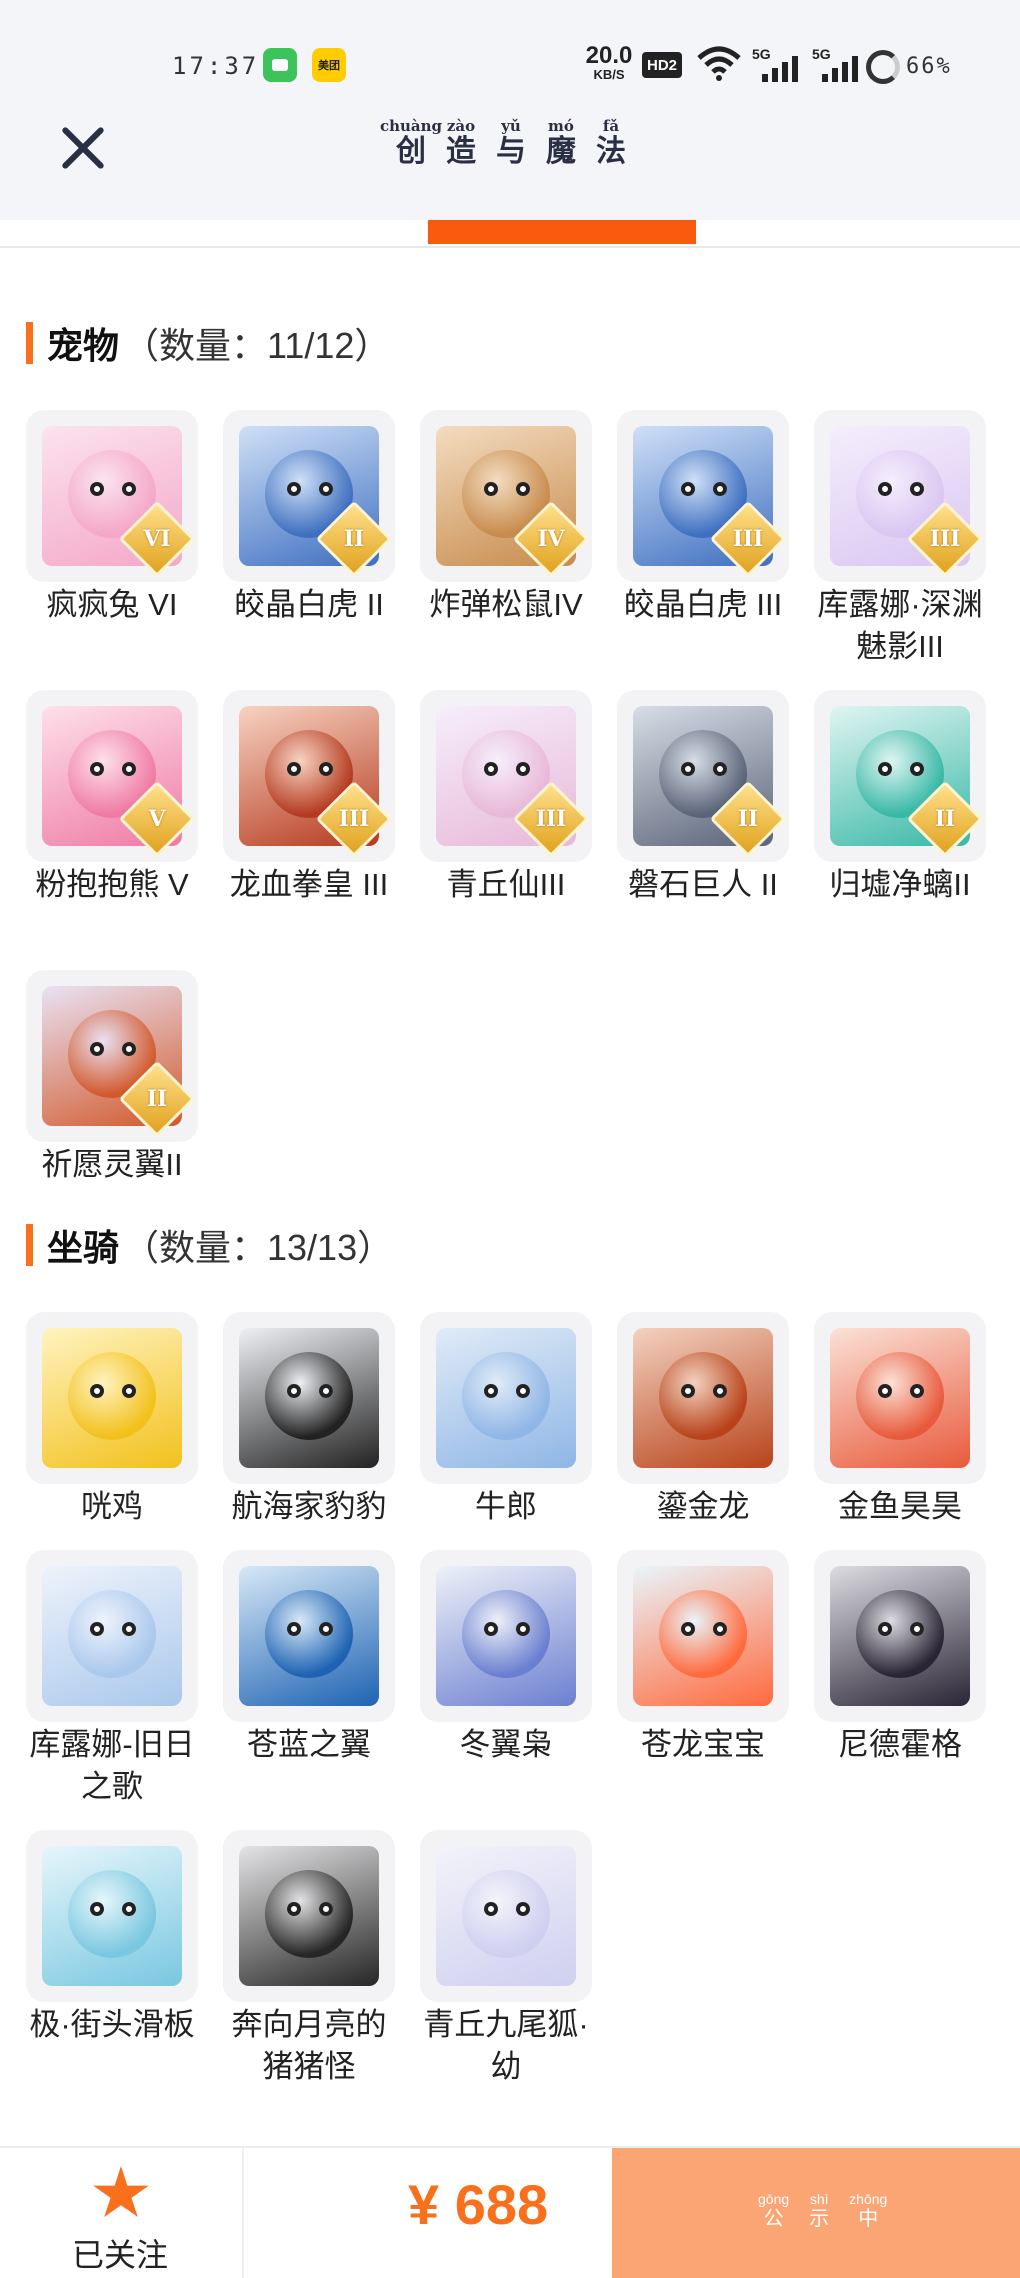 Image resolution: width=1020 pixels, height=2278 pixels. I want to click on mounts-name: 尼德霍格, so click(900, 1744).